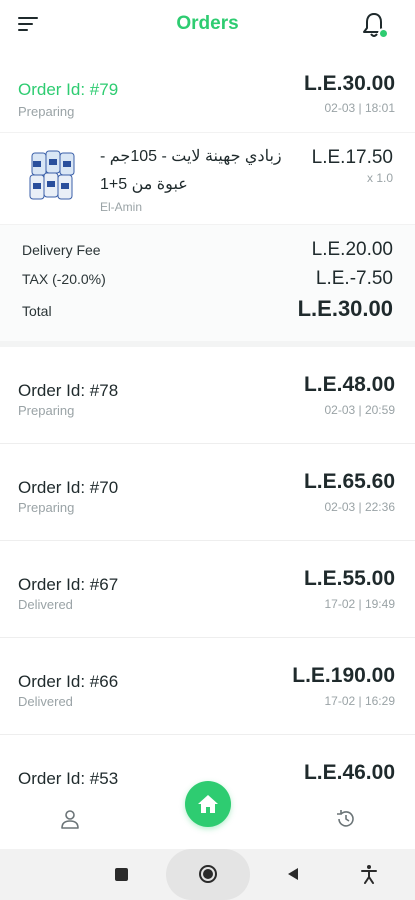 The height and width of the screenshot is (900, 415). Describe the element at coordinates (359, 410) in the screenshot. I see `order-date: 02-03 | 20:59` at that location.